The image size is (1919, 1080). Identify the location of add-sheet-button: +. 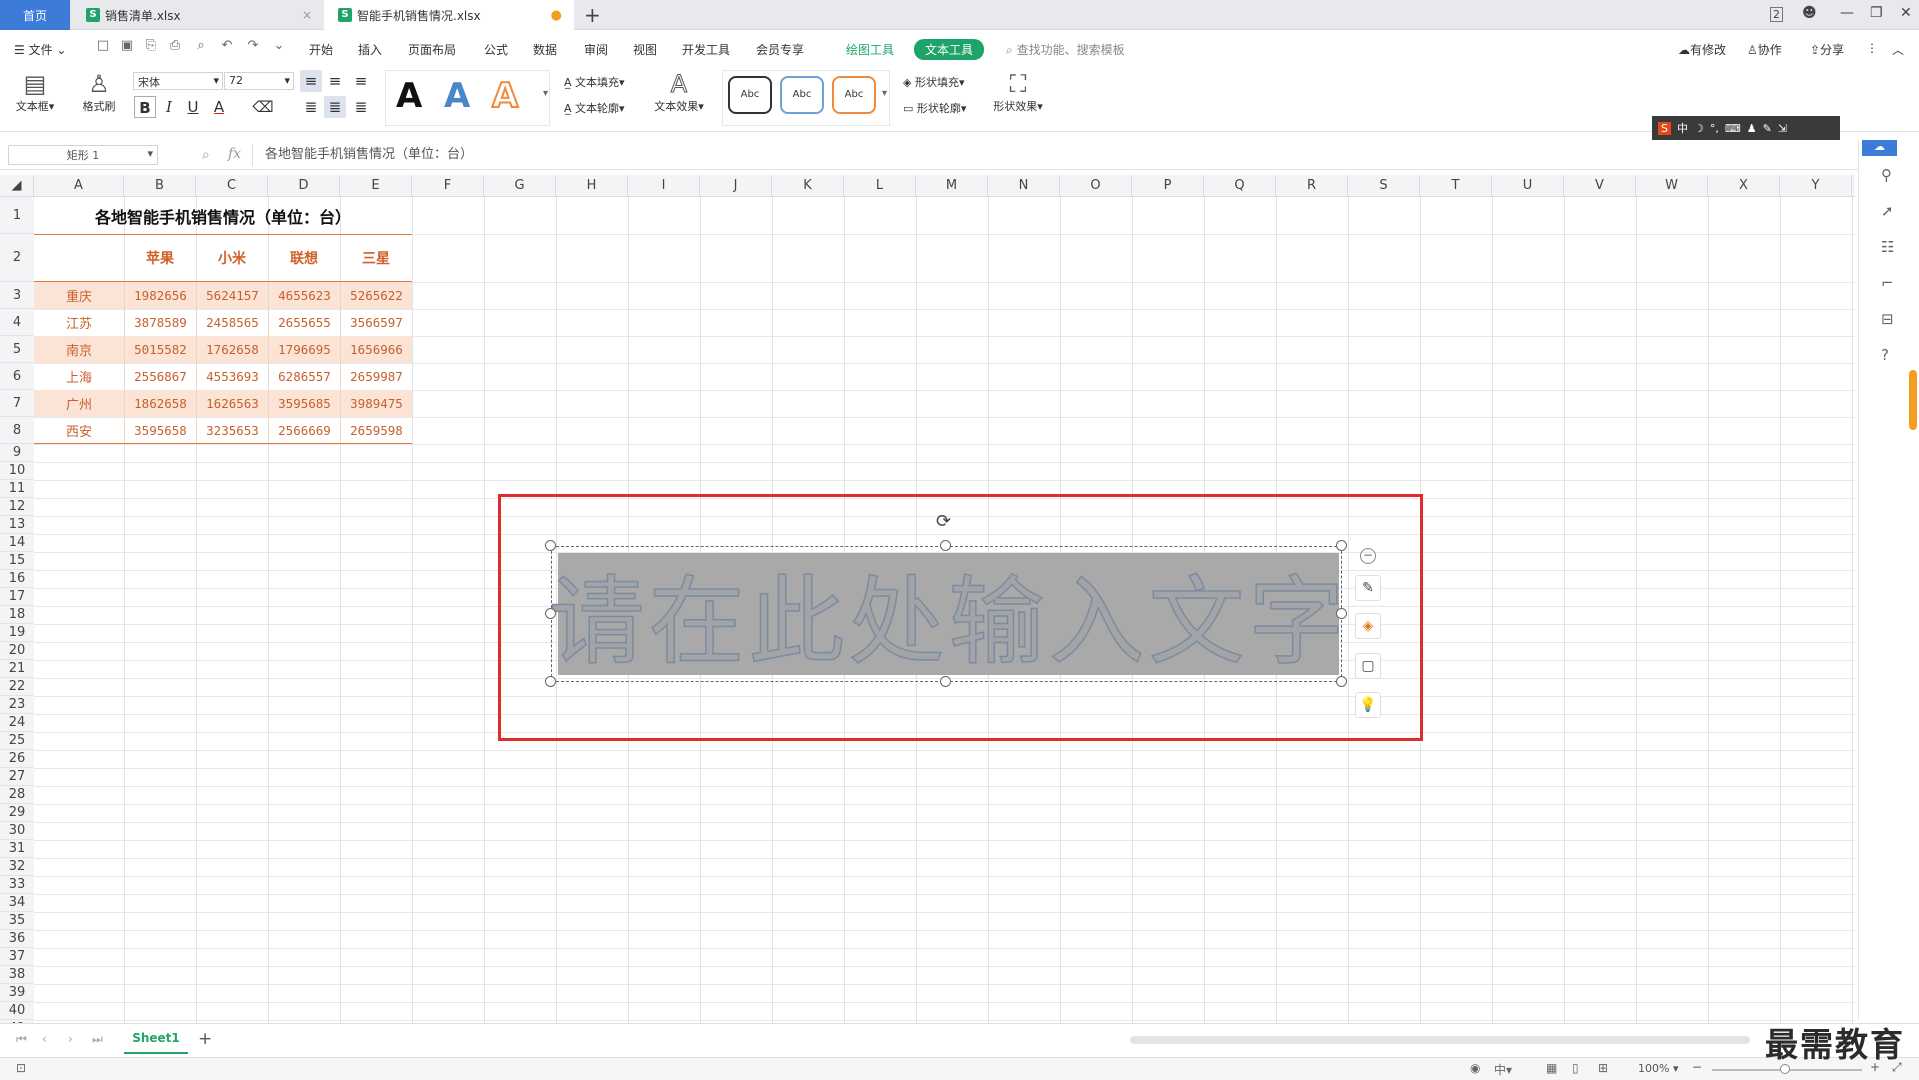
(205, 1039).